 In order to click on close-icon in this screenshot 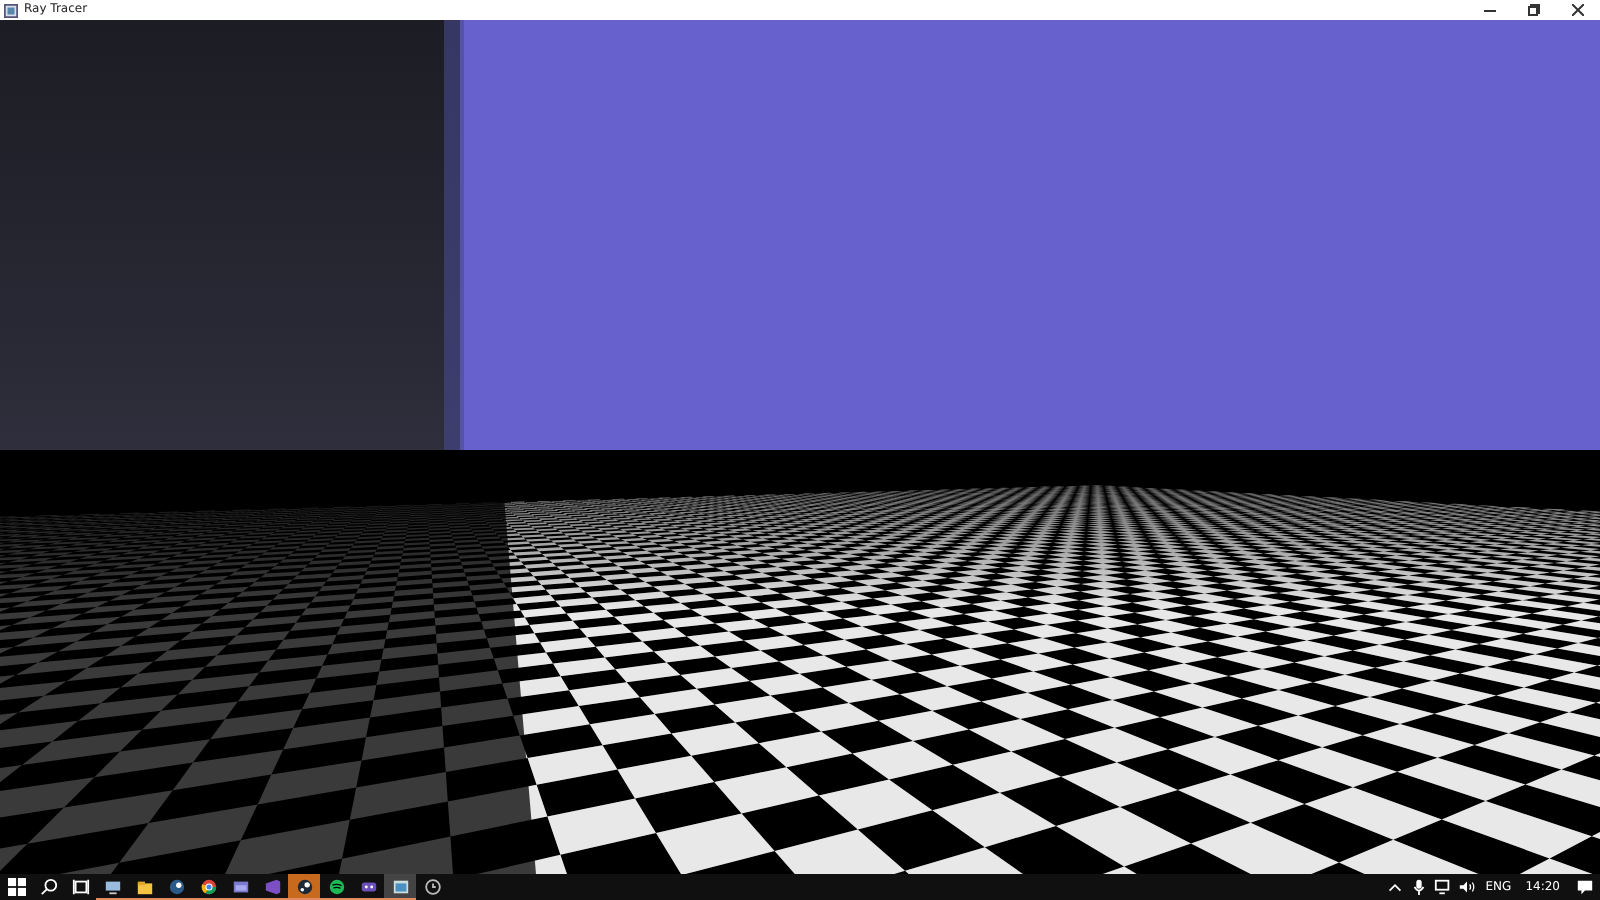, I will do `click(1578, 10)`.